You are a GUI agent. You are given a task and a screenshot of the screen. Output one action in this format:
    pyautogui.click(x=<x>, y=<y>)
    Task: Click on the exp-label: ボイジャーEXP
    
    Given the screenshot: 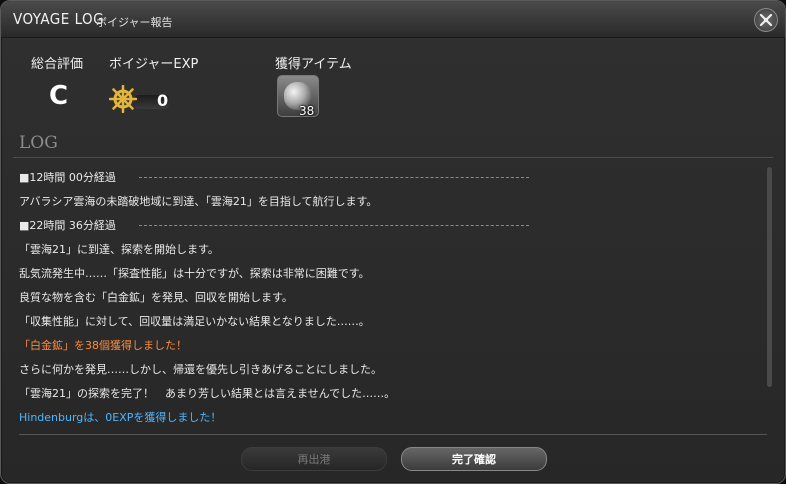 What is the action you would take?
    pyautogui.click(x=154, y=64)
    